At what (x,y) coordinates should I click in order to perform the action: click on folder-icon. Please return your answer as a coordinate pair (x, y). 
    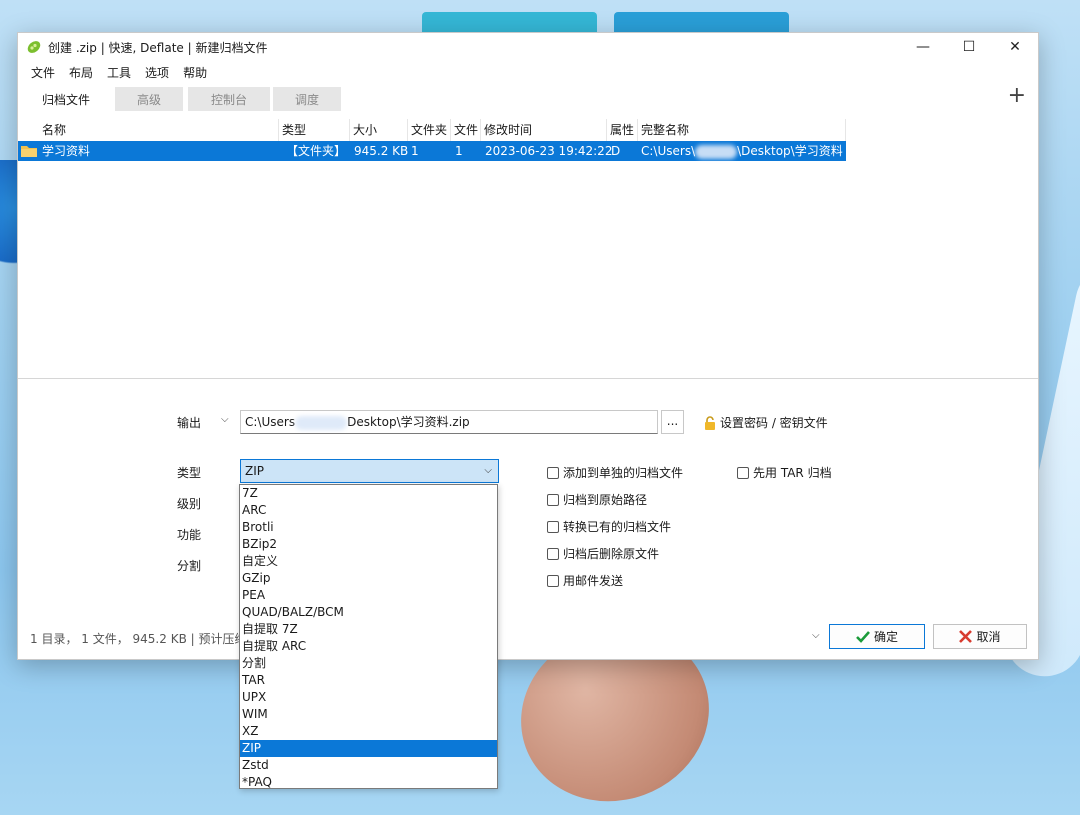
    Looking at the image, I should click on (29, 151).